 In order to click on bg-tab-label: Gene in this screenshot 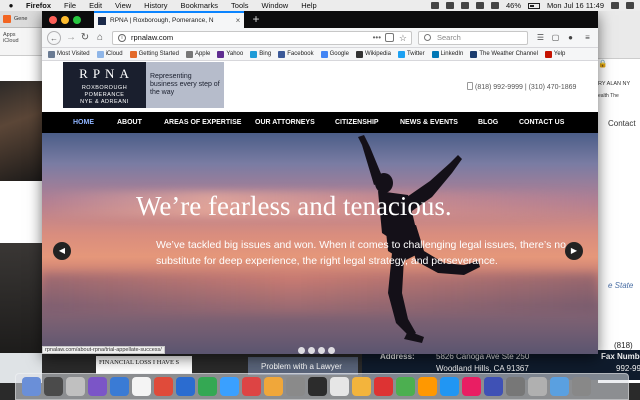, I will do `click(20, 19)`.